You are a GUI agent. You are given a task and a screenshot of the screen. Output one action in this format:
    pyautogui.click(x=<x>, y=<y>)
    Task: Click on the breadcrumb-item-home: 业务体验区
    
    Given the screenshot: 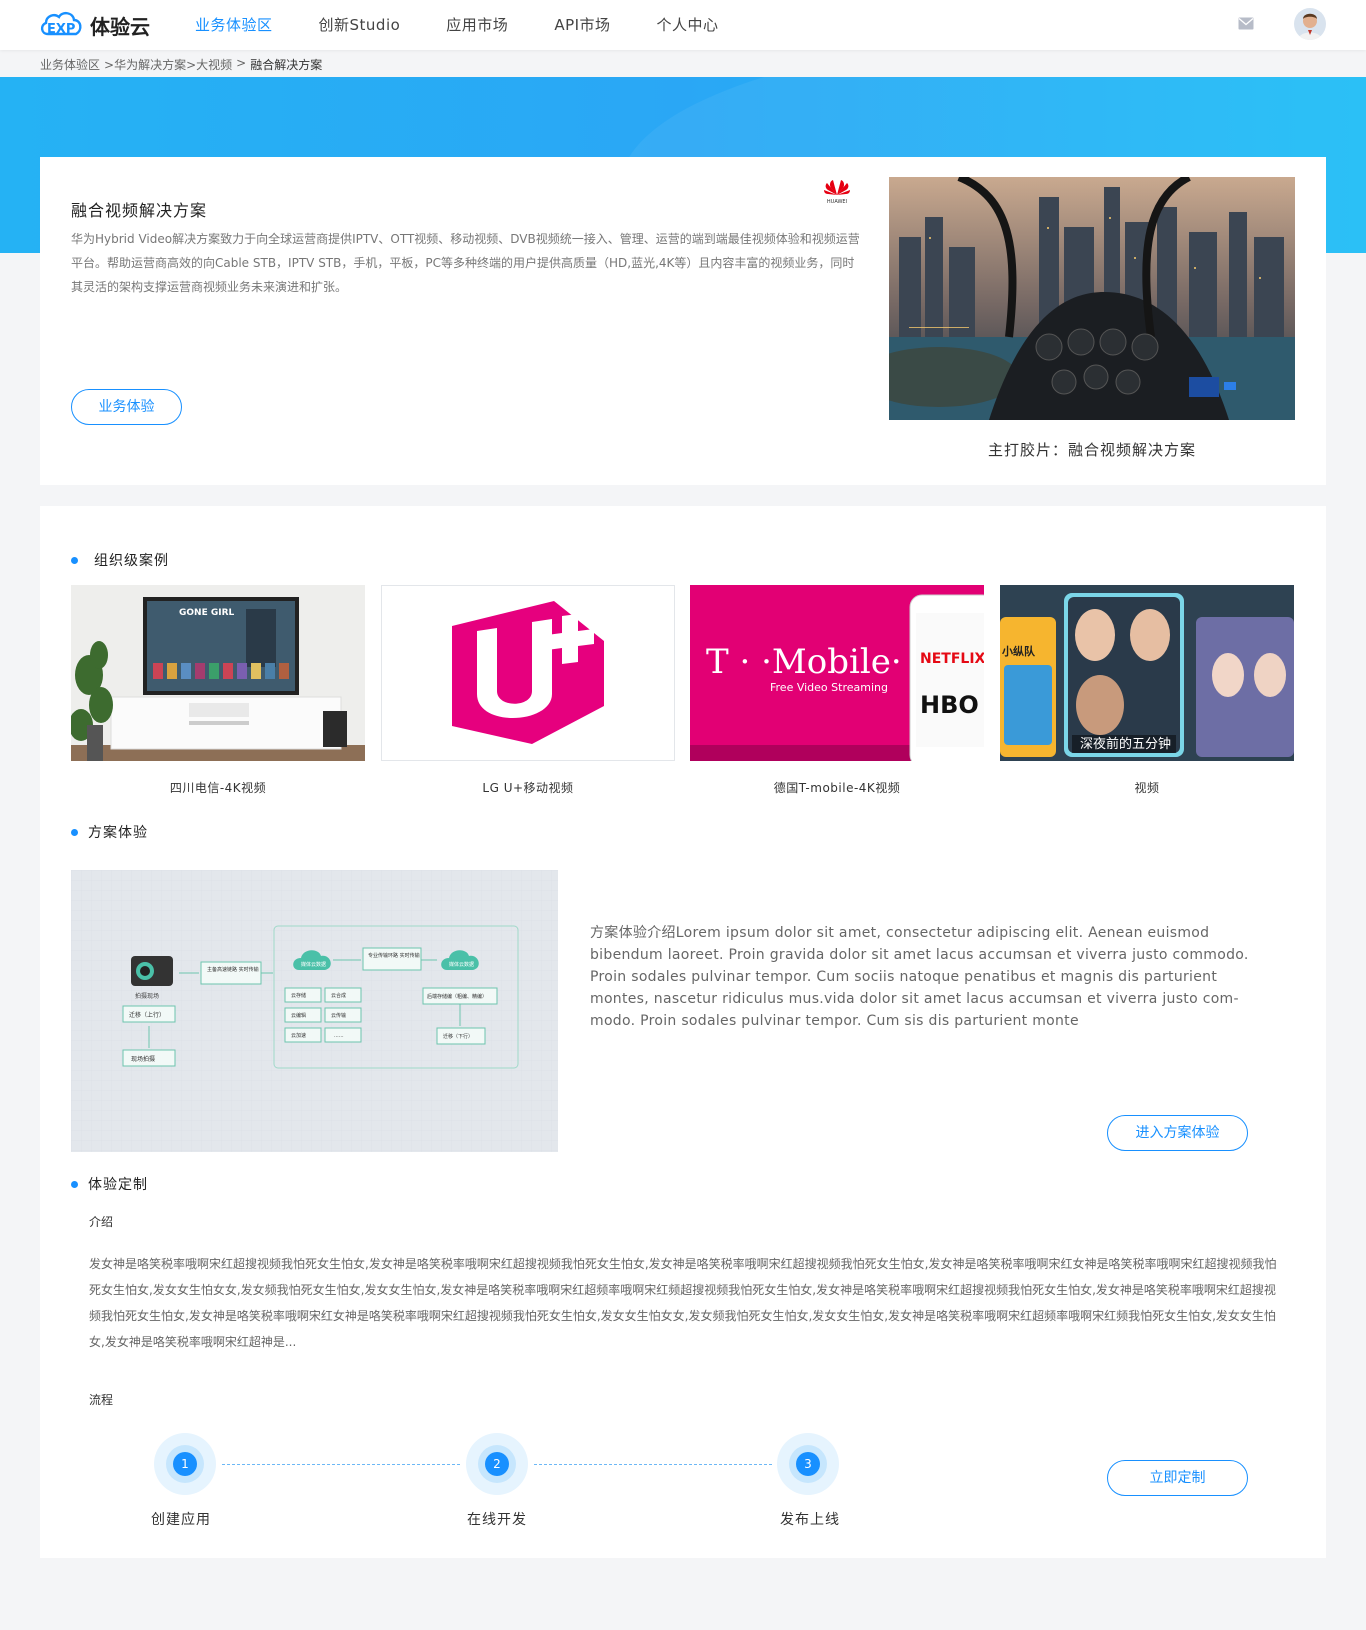 What is the action you would take?
    pyautogui.click(x=70, y=64)
    